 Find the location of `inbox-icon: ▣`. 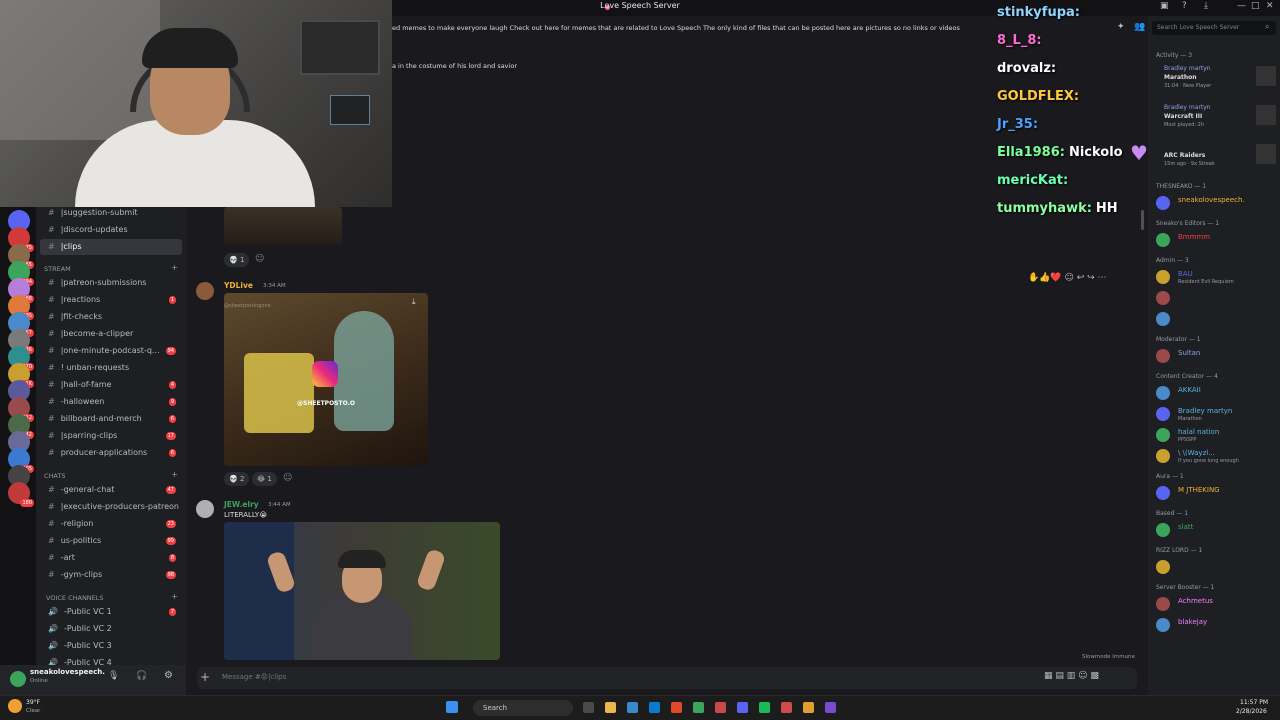

inbox-icon: ▣ is located at coordinates (1164, 6).